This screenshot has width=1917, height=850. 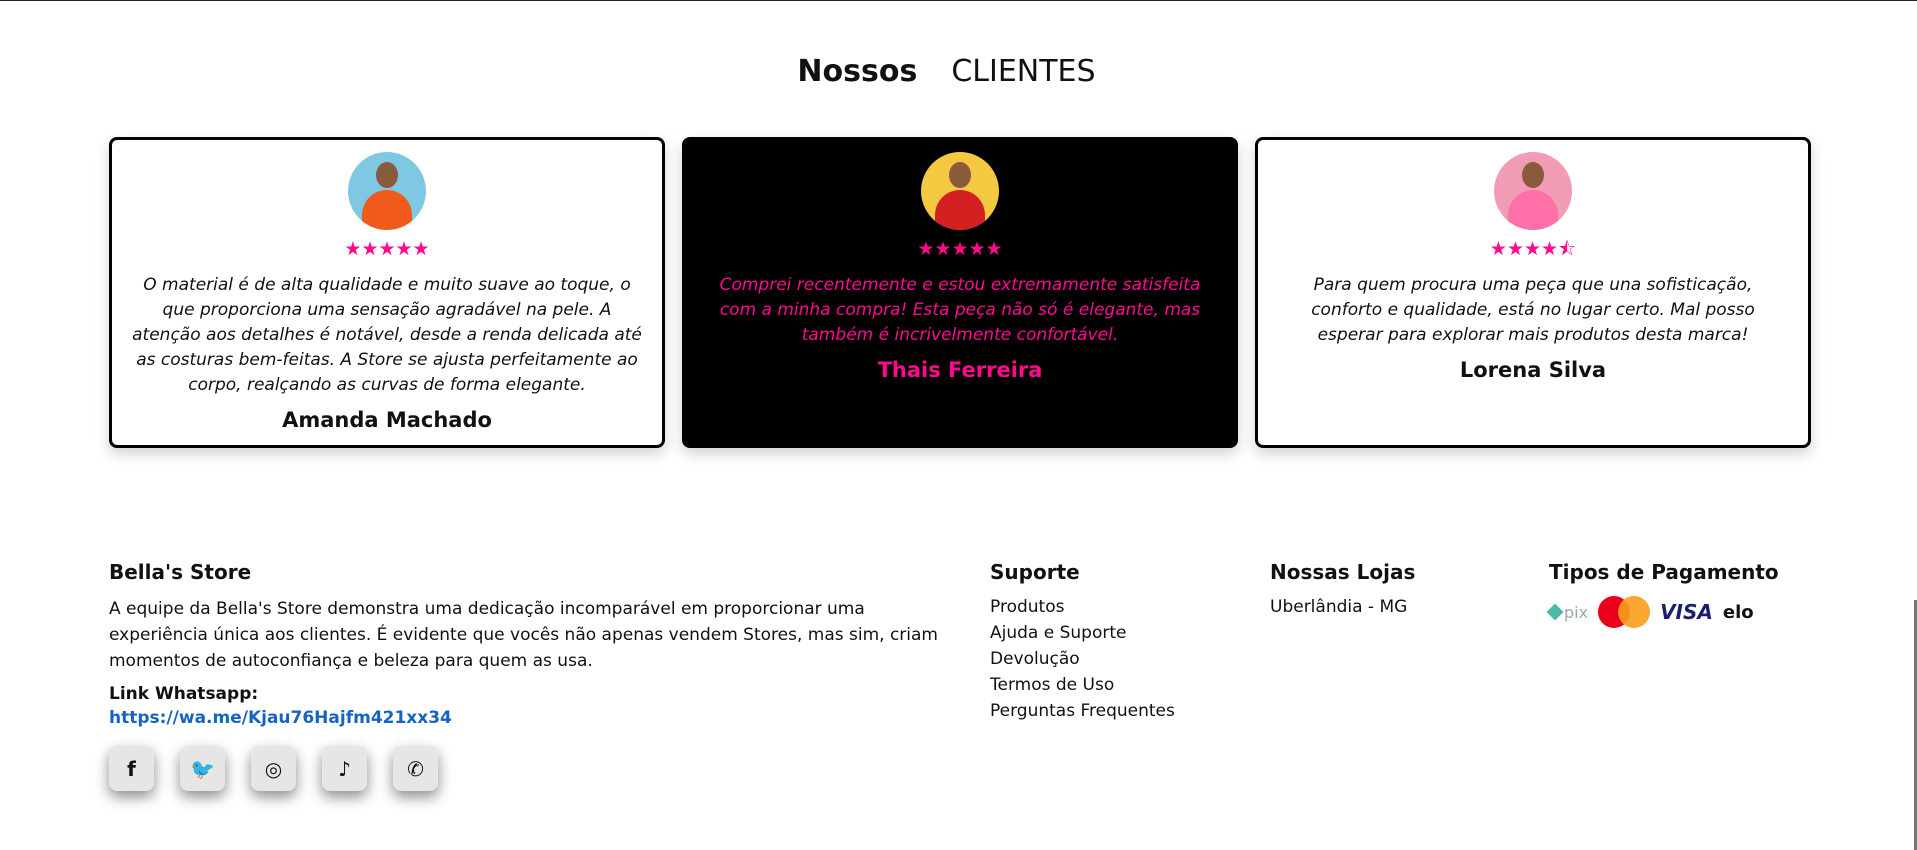 What do you see at coordinates (1533, 370) in the screenshot?
I see `customer-name: Lorena Silva` at bounding box center [1533, 370].